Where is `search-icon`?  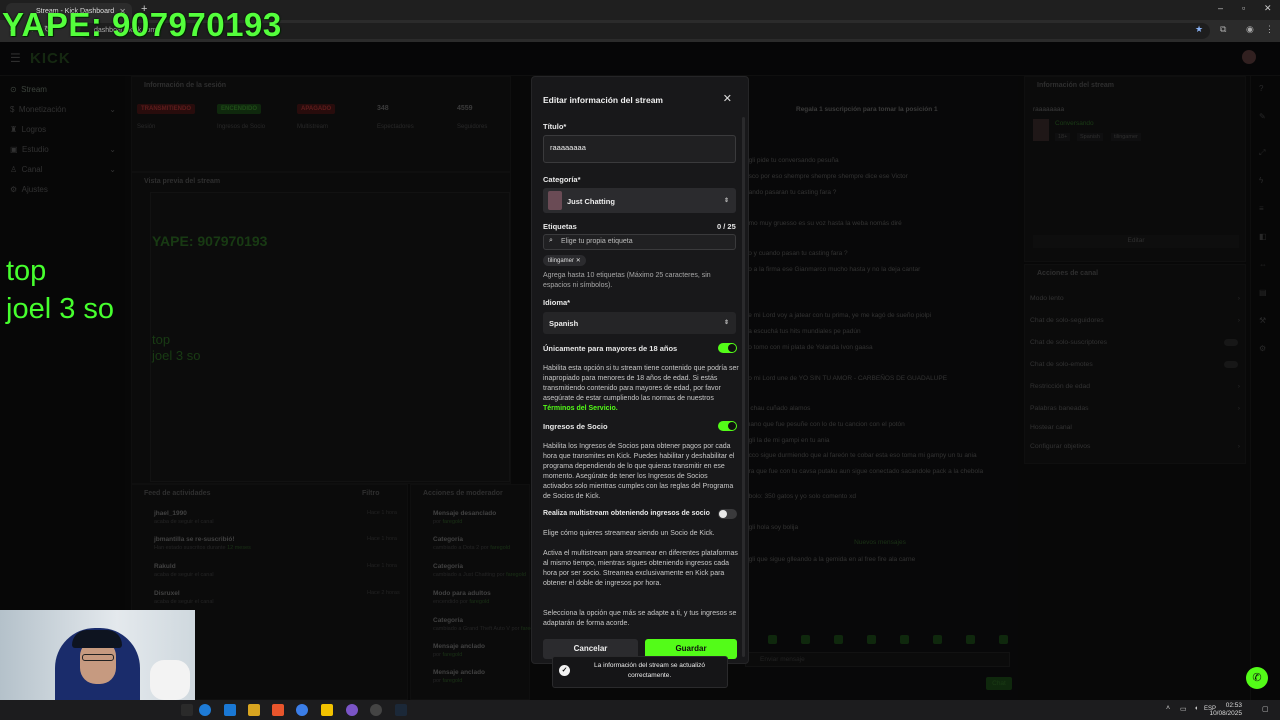 search-icon is located at coordinates (187, 710).